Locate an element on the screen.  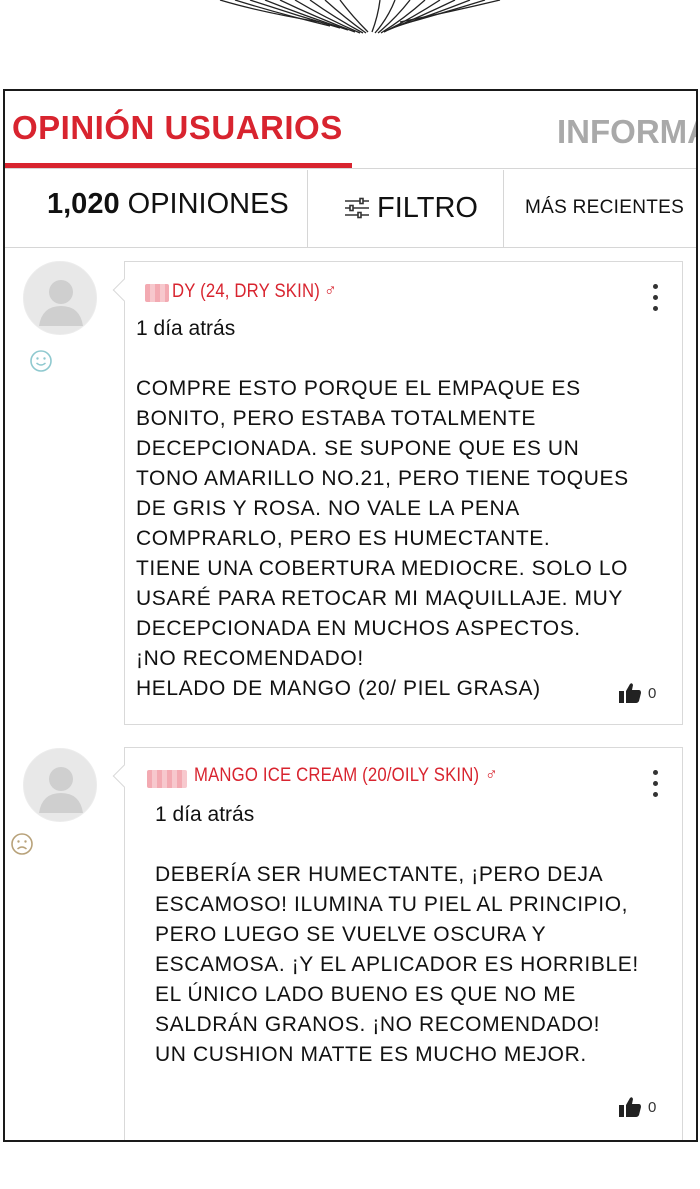
review-count-number: 1,020 is located at coordinates (83, 204).